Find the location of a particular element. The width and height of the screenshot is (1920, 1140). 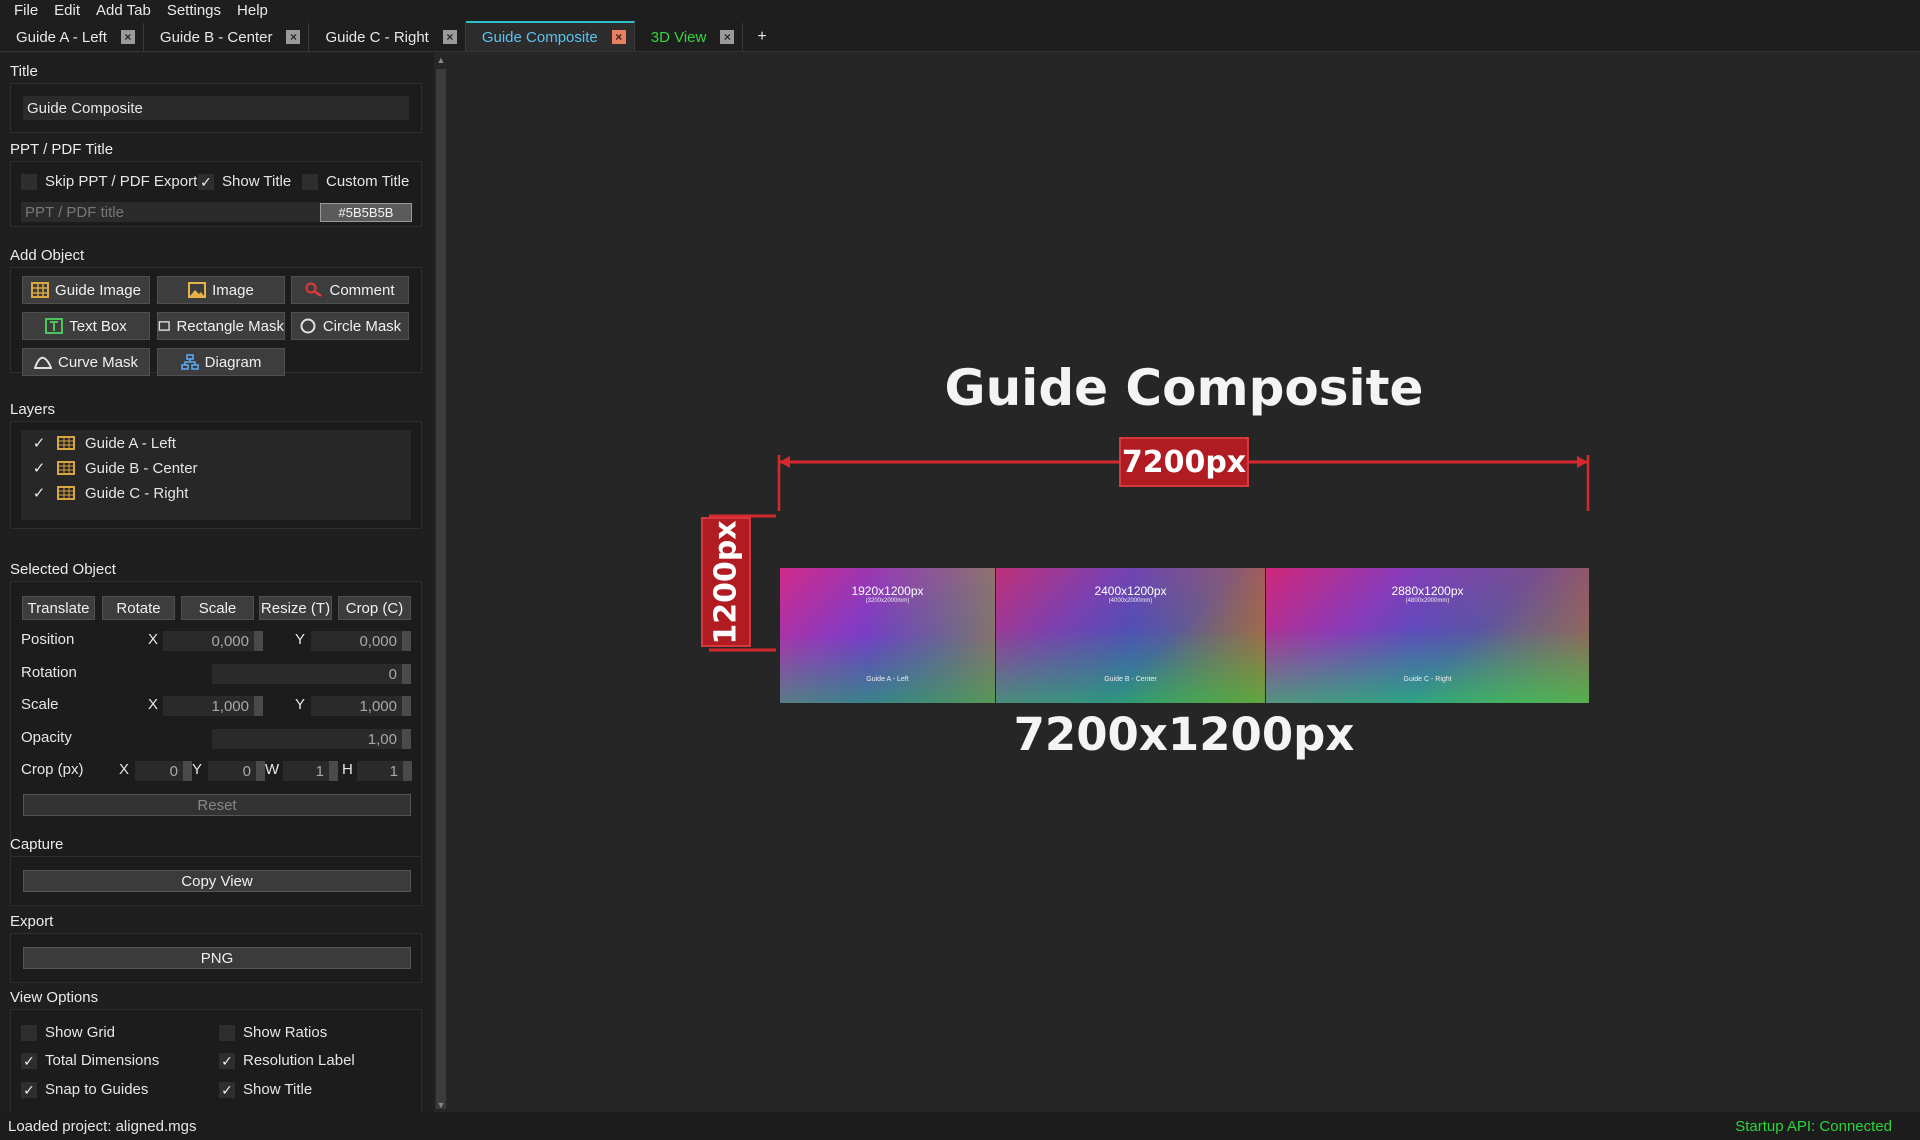

scroll-down-icon: ▼ is located at coordinates (441, 1105).